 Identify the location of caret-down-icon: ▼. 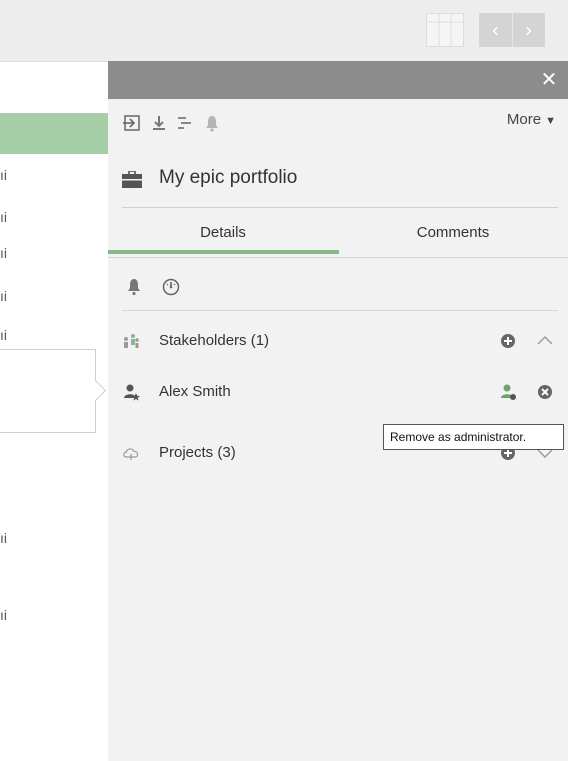
(550, 121).